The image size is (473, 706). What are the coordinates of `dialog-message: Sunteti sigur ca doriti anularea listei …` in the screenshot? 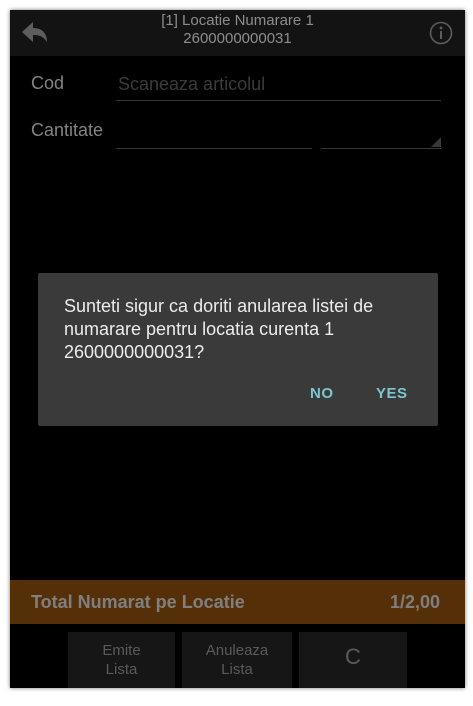 It's located at (219, 329).